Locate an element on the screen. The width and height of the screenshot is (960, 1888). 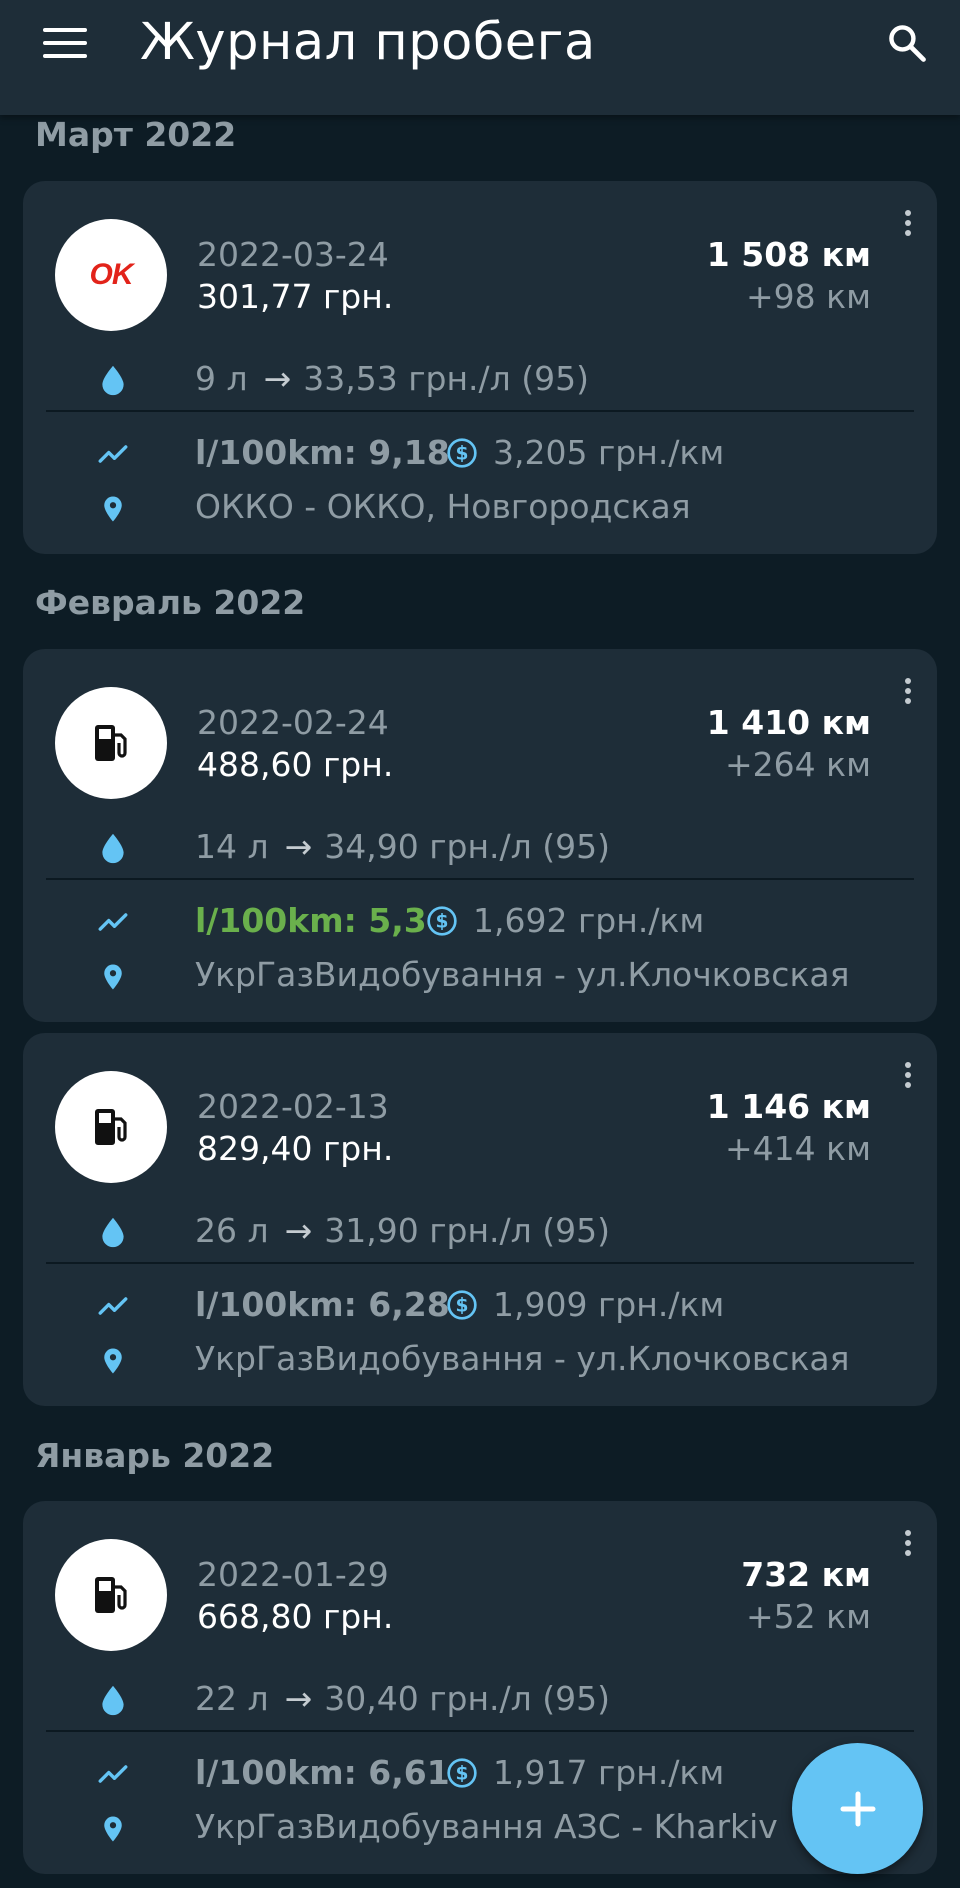
entry-price: 301,77 грн. is located at coordinates (295, 296).